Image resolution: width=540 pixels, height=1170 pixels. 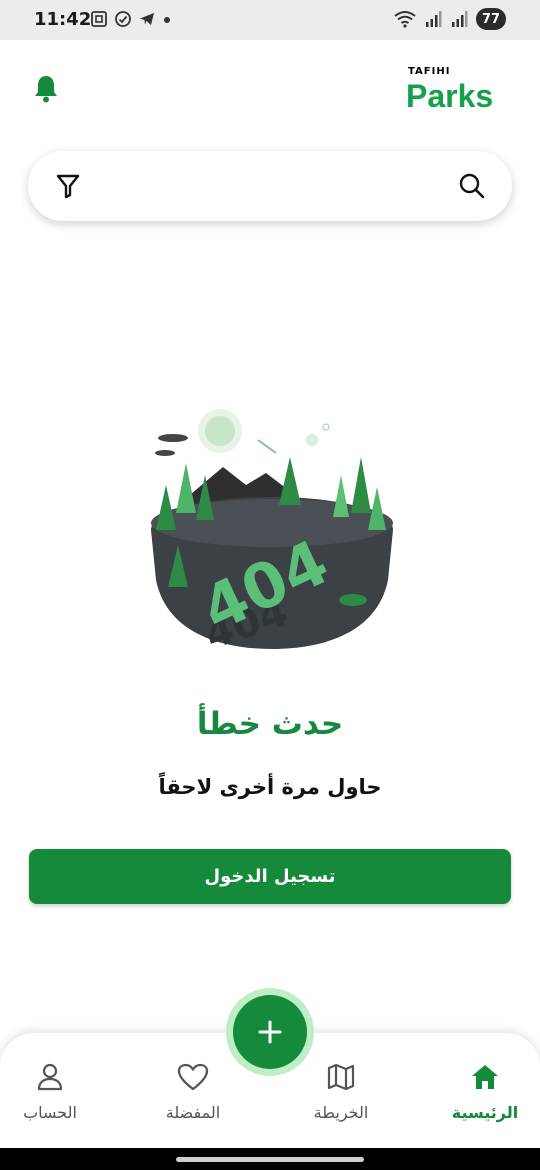 I want to click on logo-title: Parks, so click(x=450, y=96).